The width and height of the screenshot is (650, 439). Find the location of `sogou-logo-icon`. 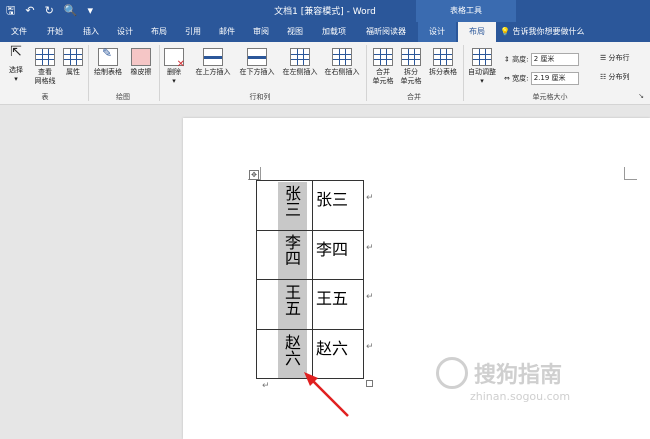

sogou-logo-icon is located at coordinates (452, 373).